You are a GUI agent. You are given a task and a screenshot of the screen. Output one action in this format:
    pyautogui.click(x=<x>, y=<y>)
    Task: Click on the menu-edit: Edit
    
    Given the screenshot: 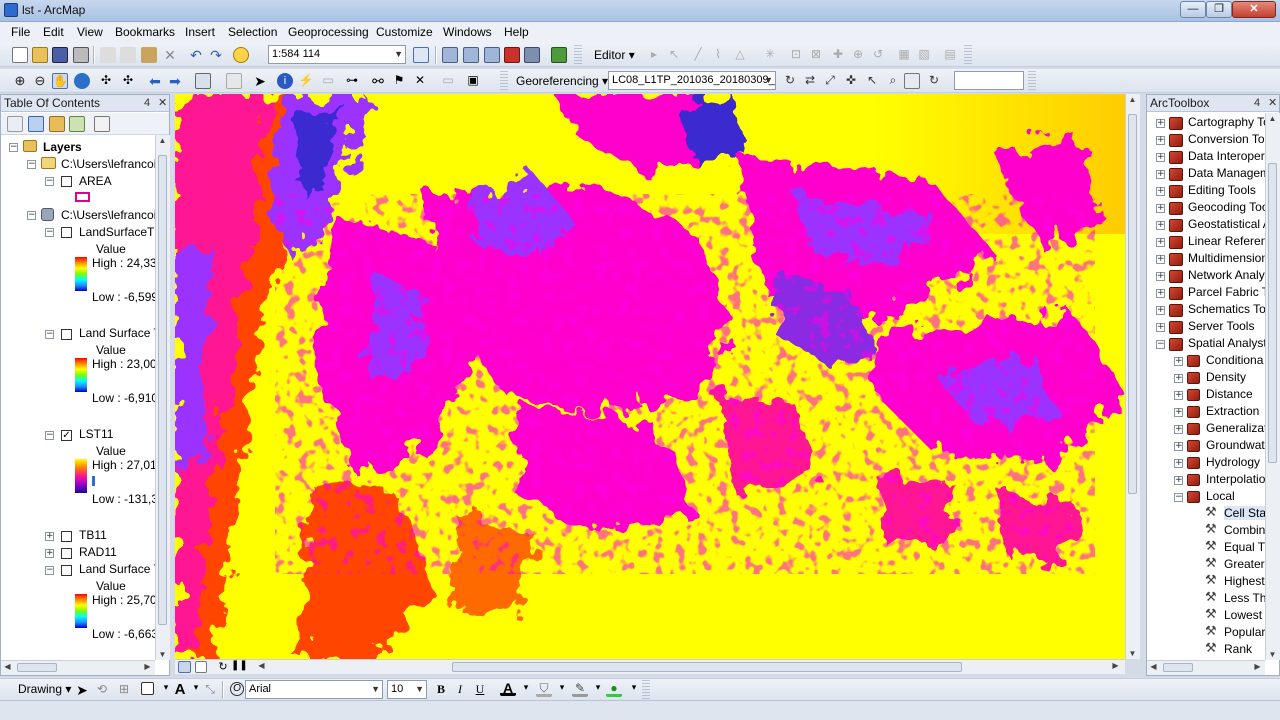 What is the action you would take?
    pyautogui.click(x=53, y=32)
    